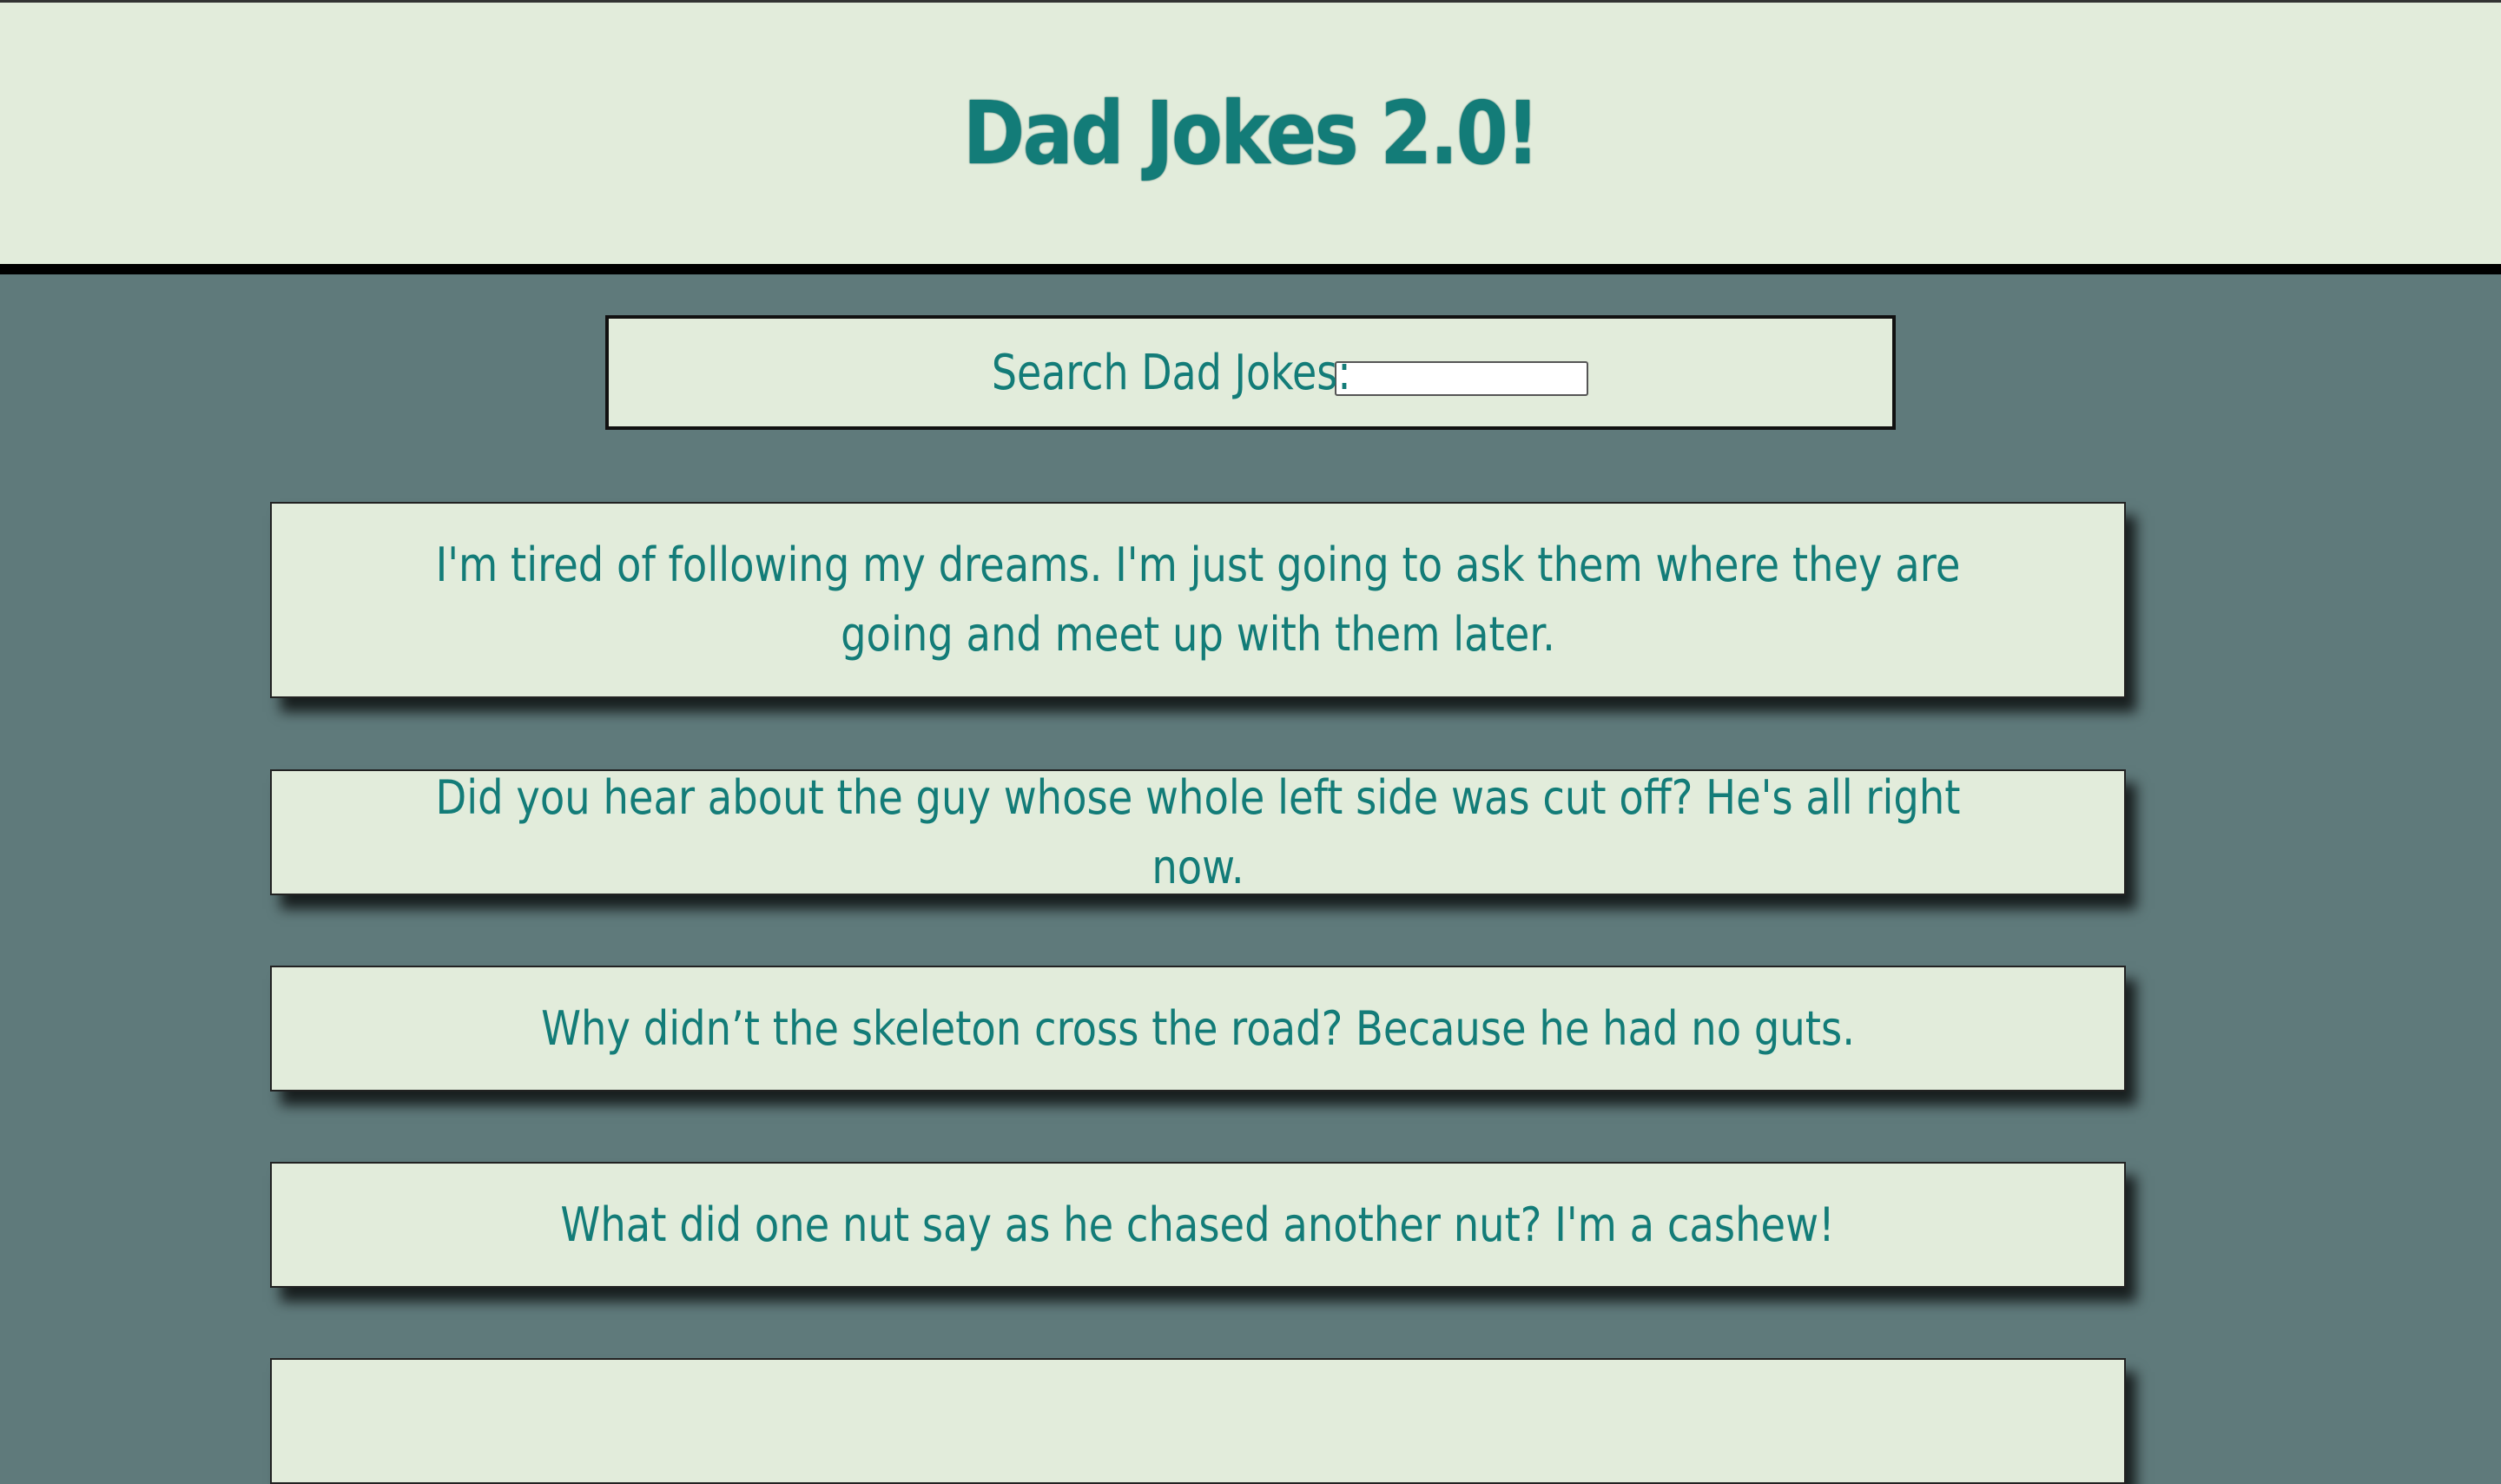  What do you see at coordinates (1171, 372) in the screenshot?
I see `search-label: Search Dad Jokes:` at bounding box center [1171, 372].